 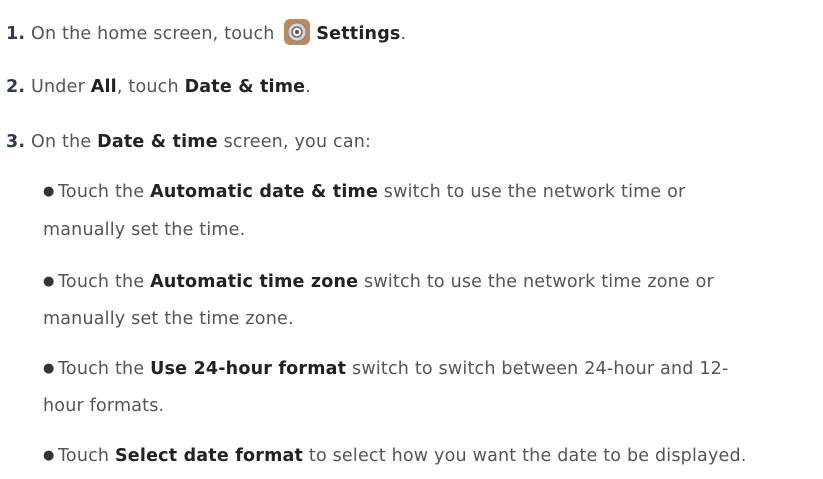 I want to click on step-text: On the, so click(x=64, y=142).